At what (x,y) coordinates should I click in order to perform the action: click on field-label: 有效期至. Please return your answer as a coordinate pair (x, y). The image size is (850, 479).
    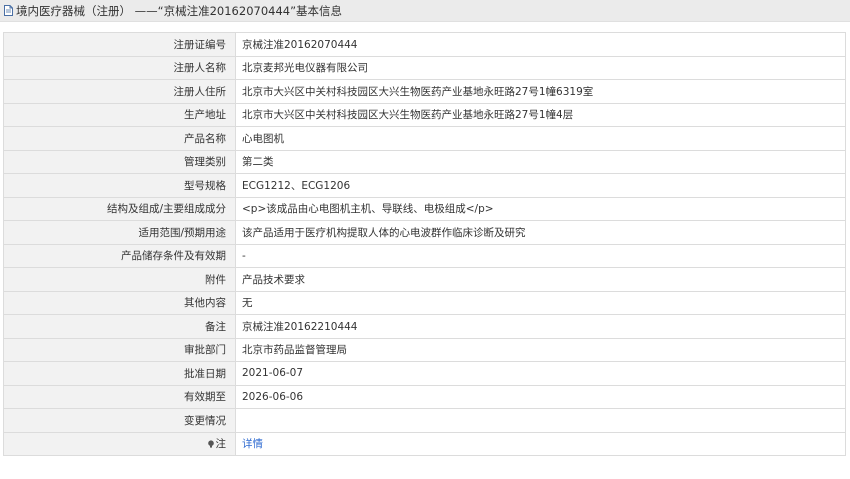
    Looking at the image, I should click on (119, 396).